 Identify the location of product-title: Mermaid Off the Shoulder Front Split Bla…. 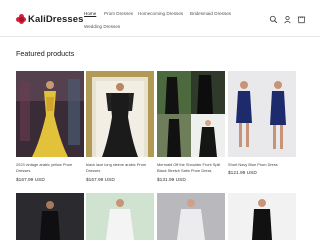
(191, 167).